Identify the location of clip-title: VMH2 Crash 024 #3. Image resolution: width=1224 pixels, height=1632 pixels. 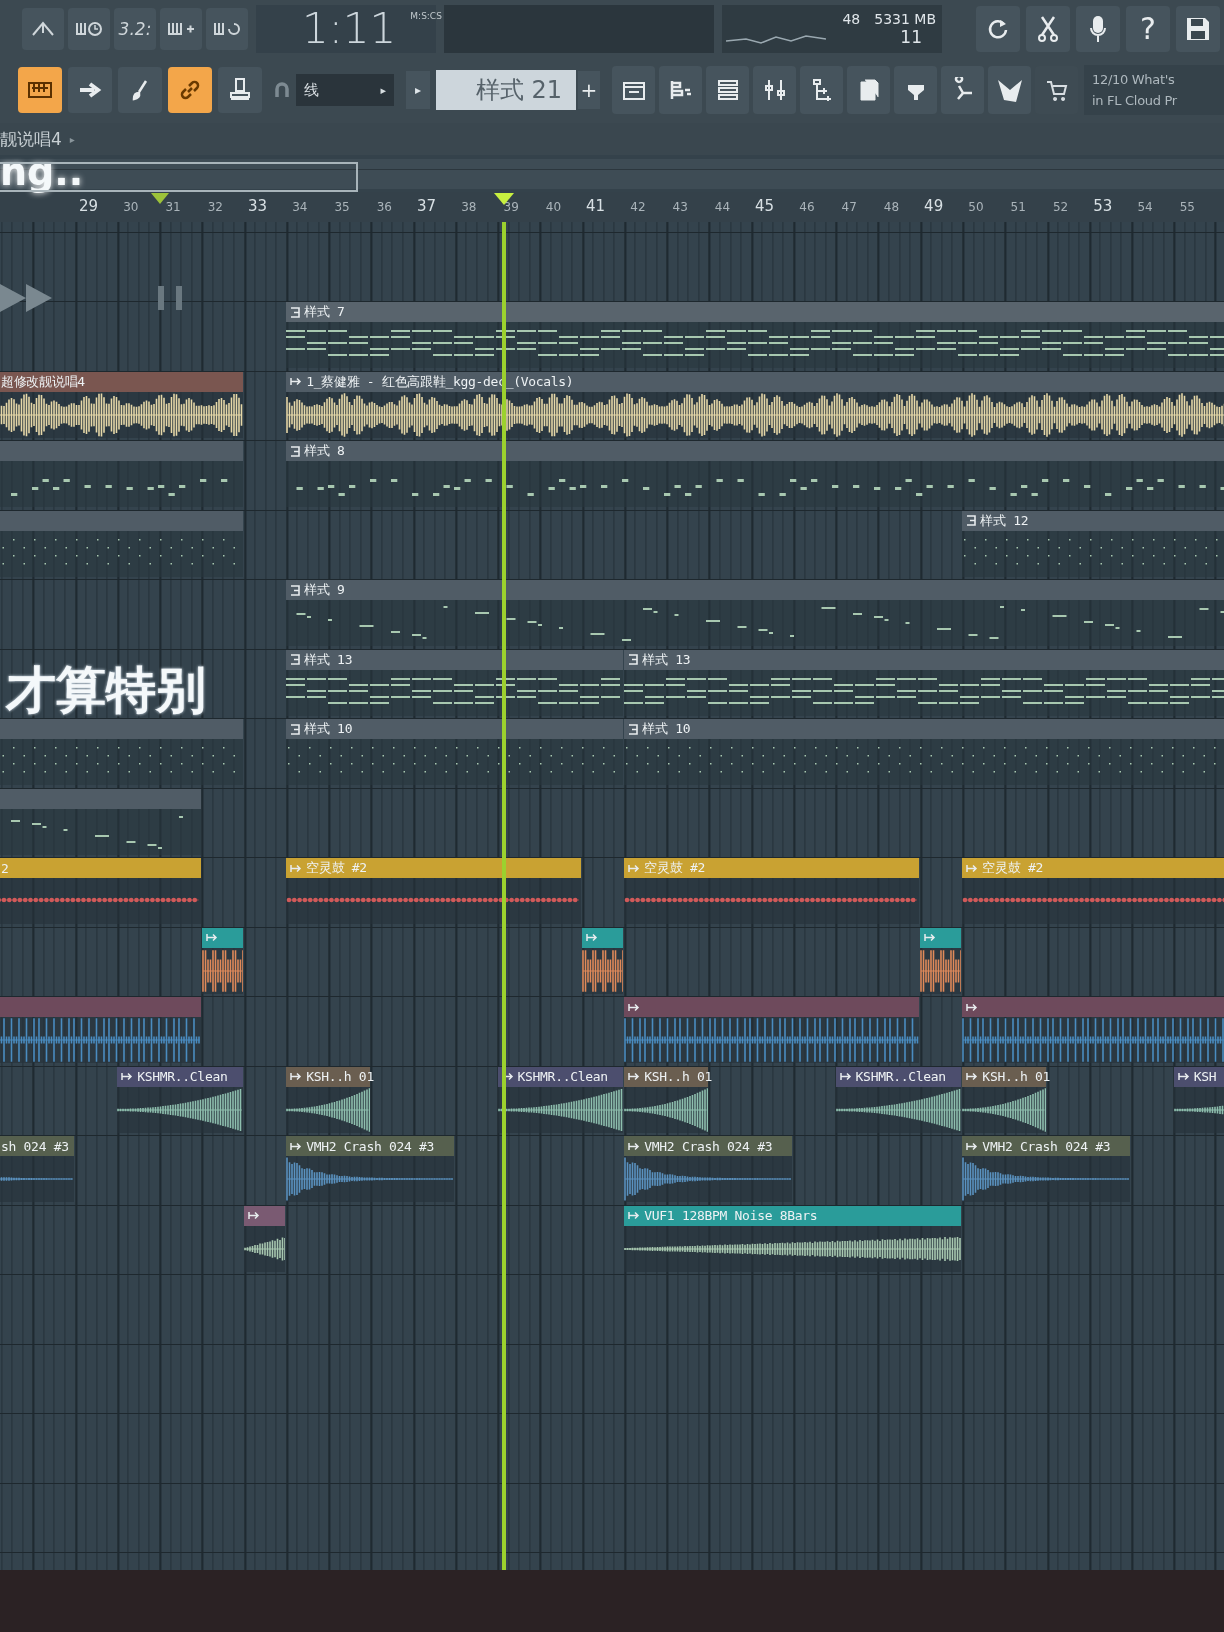
(708, 1146).